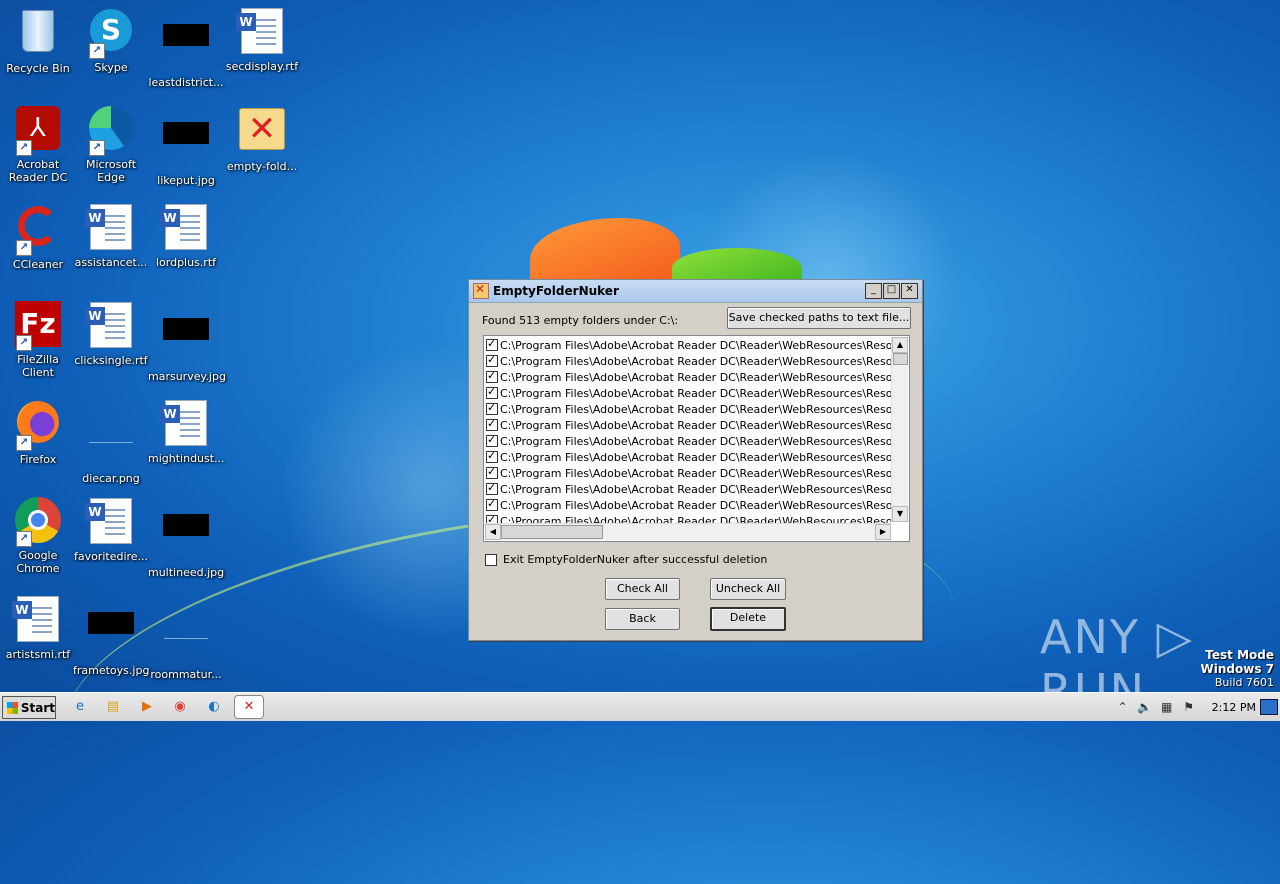 The width and height of the screenshot is (1280, 884). What do you see at coordinates (1123, 707) in the screenshot?
I see `tray-expand-icon: ⌃` at bounding box center [1123, 707].